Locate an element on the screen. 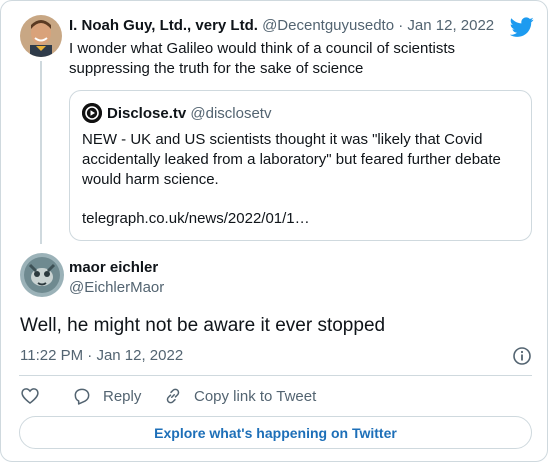 The height and width of the screenshot is (464, 550). tweet2-author-name: maor eichler is located at coordinates (113, 268).